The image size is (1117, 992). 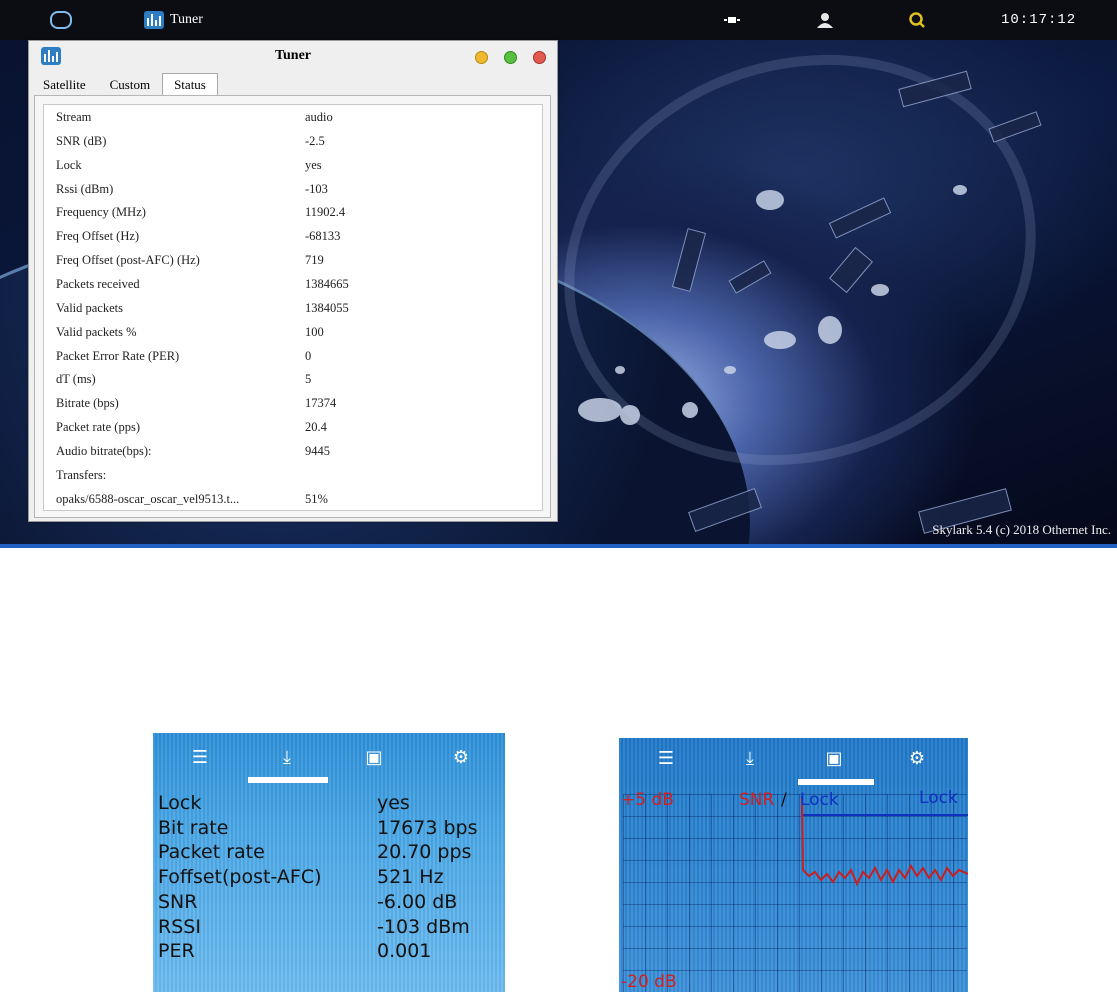 What do you see at coordinates (186, 19) in the screenshot?
I see `taskbar-app-label: Tuner` at bounding box center [186, 19].